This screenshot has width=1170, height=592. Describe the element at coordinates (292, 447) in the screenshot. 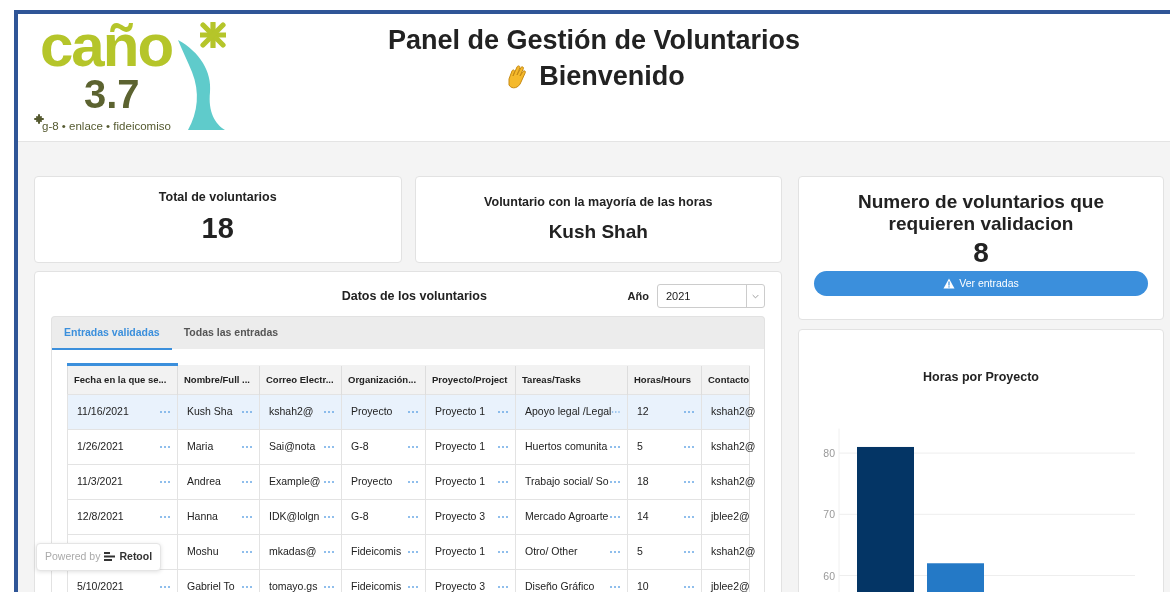

I see `table-cell: Sai@nota` at that location.